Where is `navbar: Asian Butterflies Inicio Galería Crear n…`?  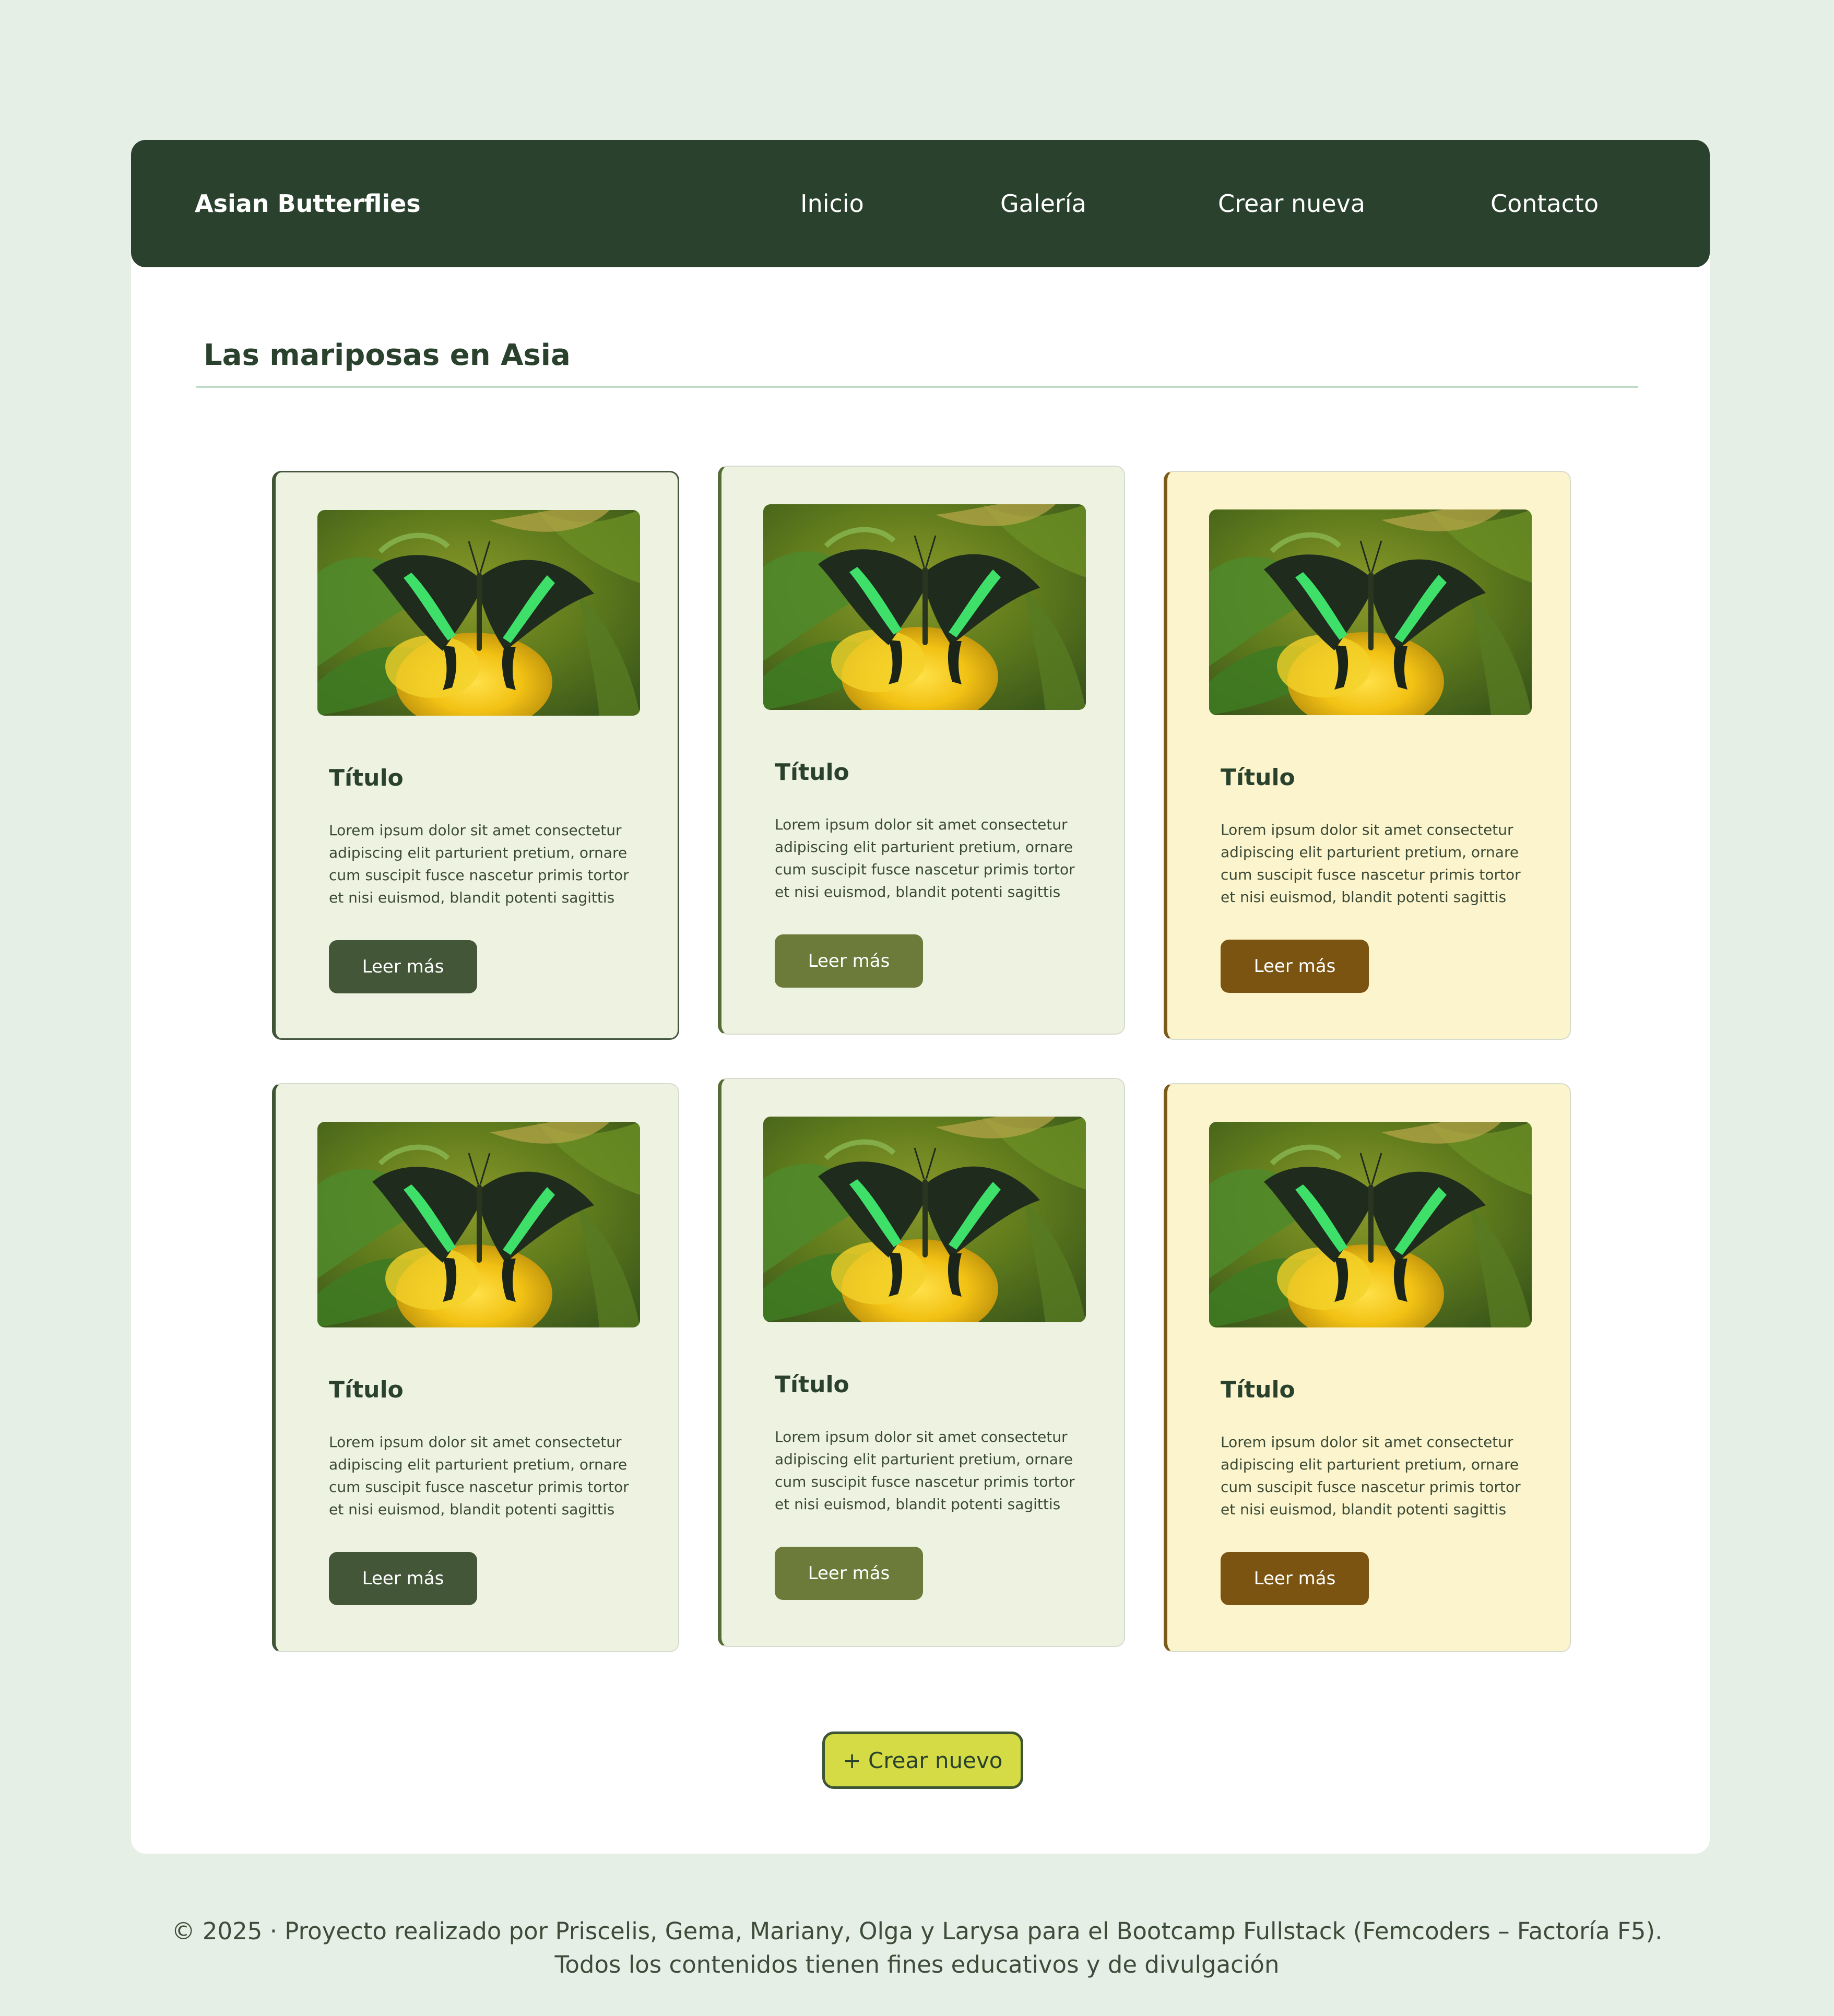
navbar: Asian Butterflies Inicio Galería Crear n… is located at coordinates (921, 203).